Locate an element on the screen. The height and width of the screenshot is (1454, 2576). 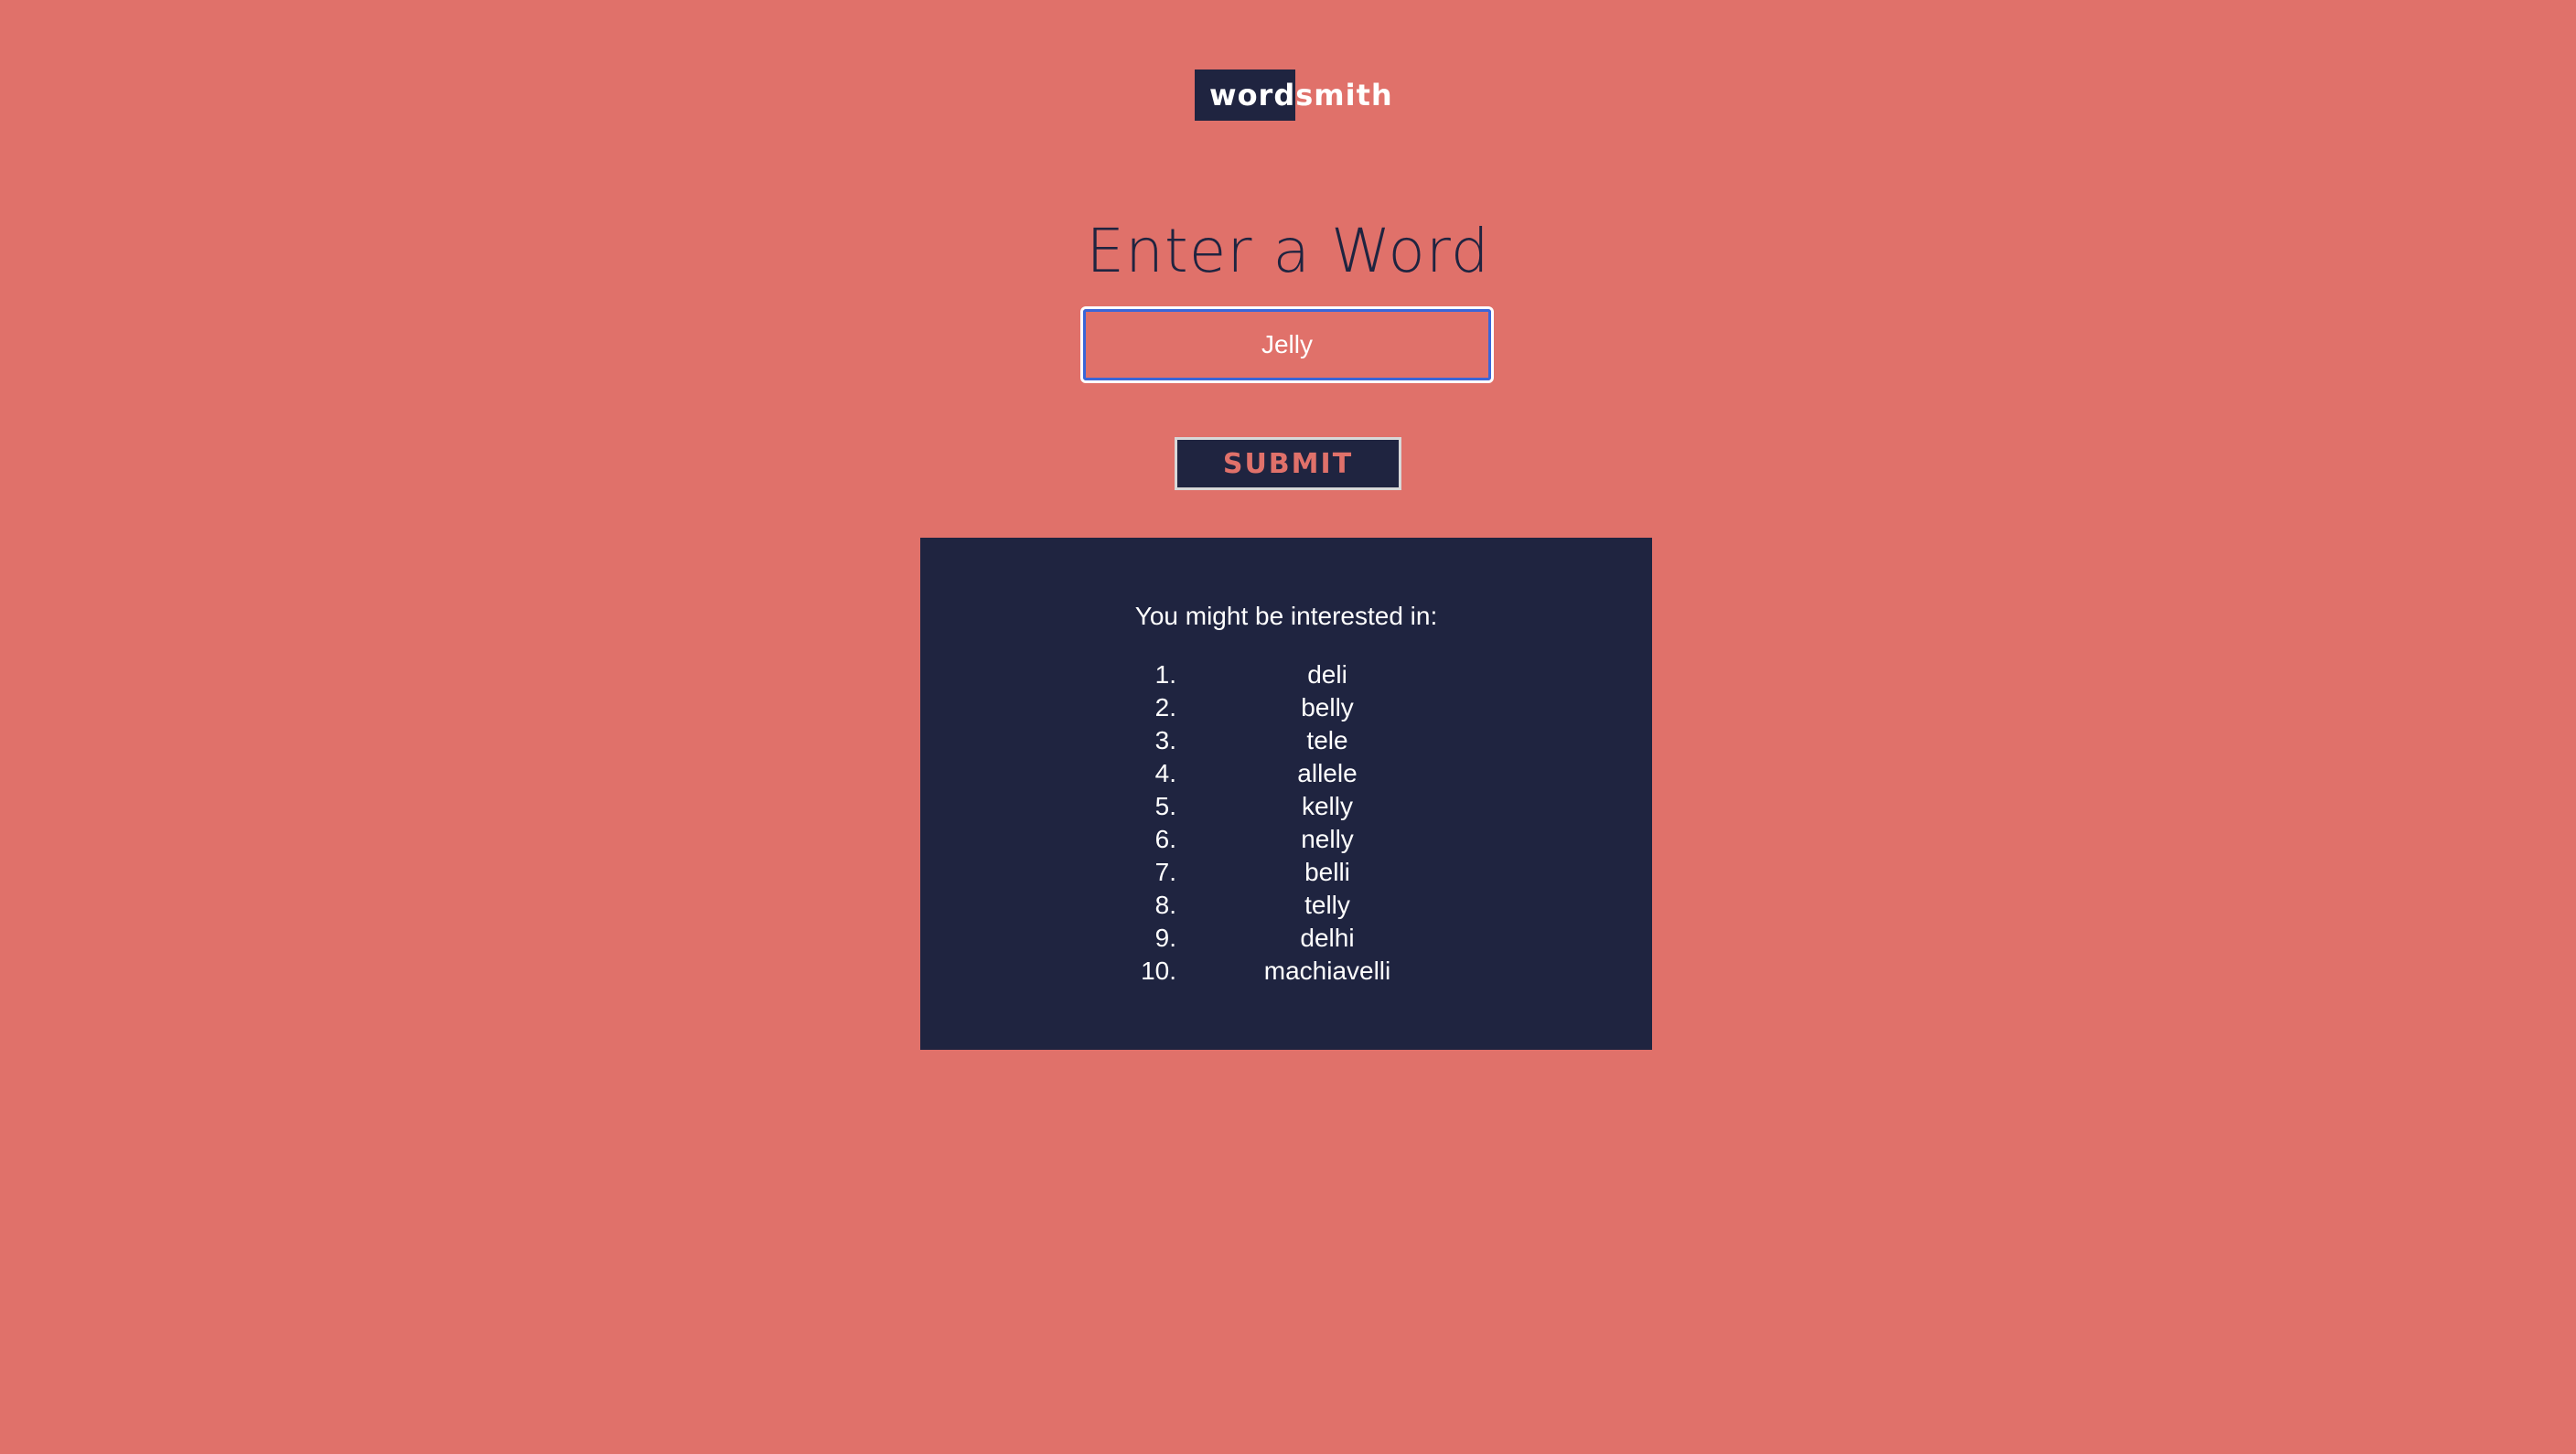
list-item-word: allele is located at coordinates (1328, 773).